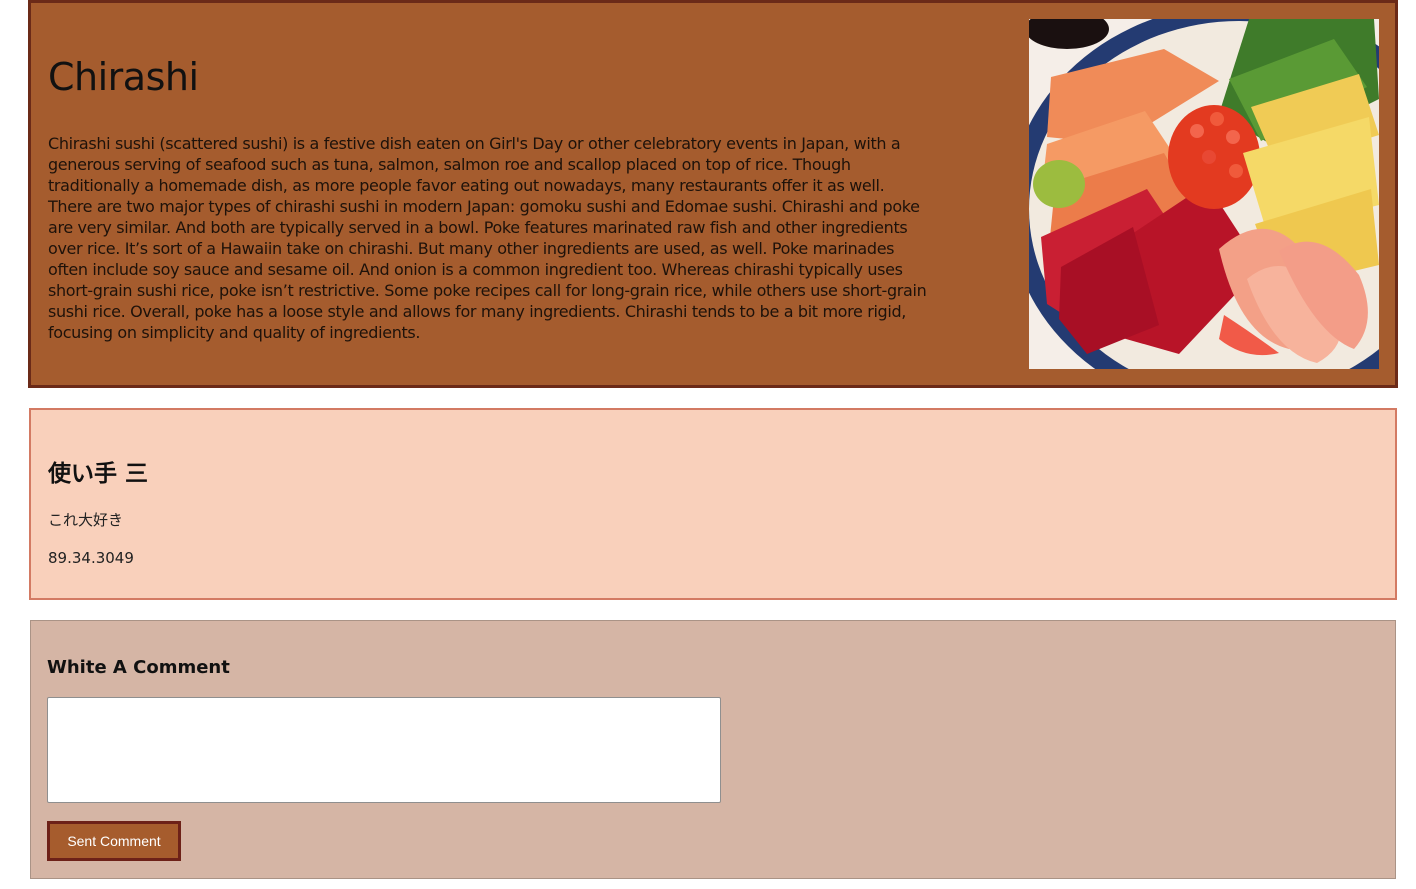 This screenshot has width=1416, height=889. I want to click on send-comment-button: Sent Comment, so click(114, 841).